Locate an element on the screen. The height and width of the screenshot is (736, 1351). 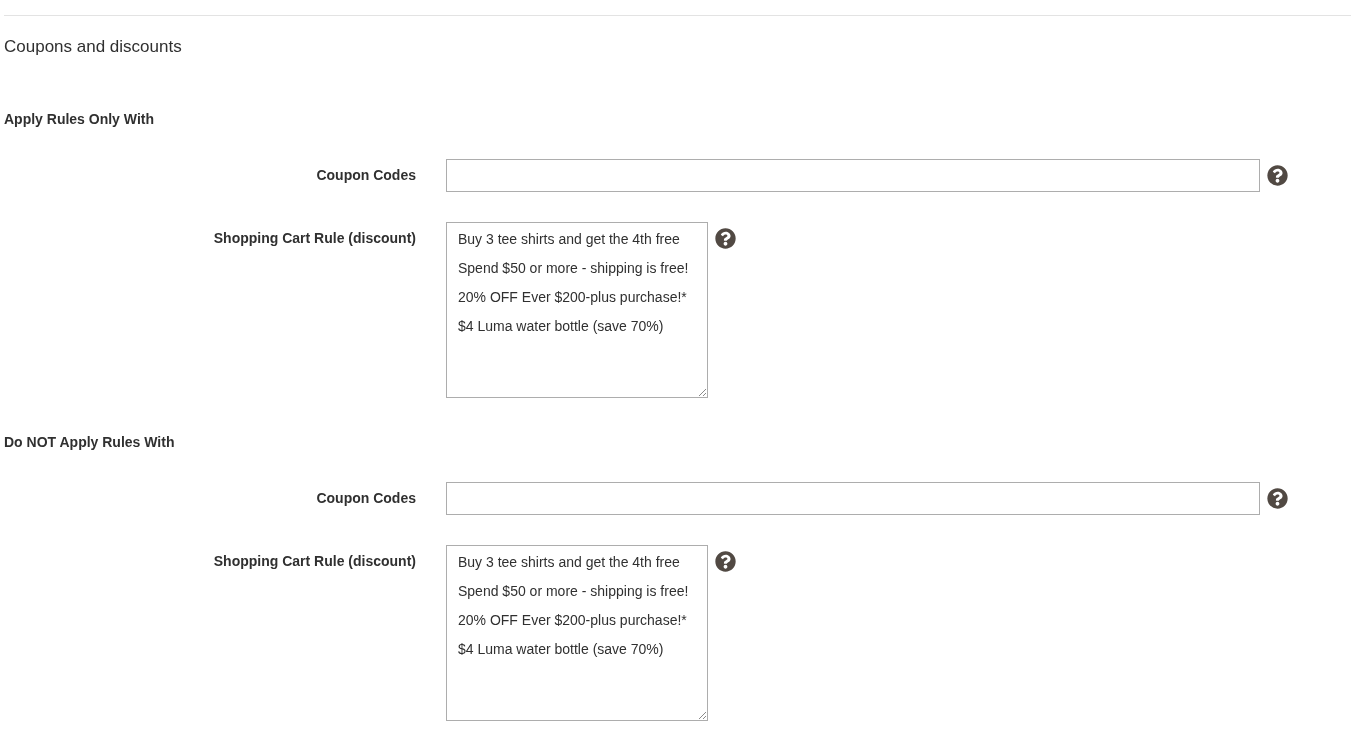
group-heading: Do NOT Apply Rules With is located at coordinates (90, 442).